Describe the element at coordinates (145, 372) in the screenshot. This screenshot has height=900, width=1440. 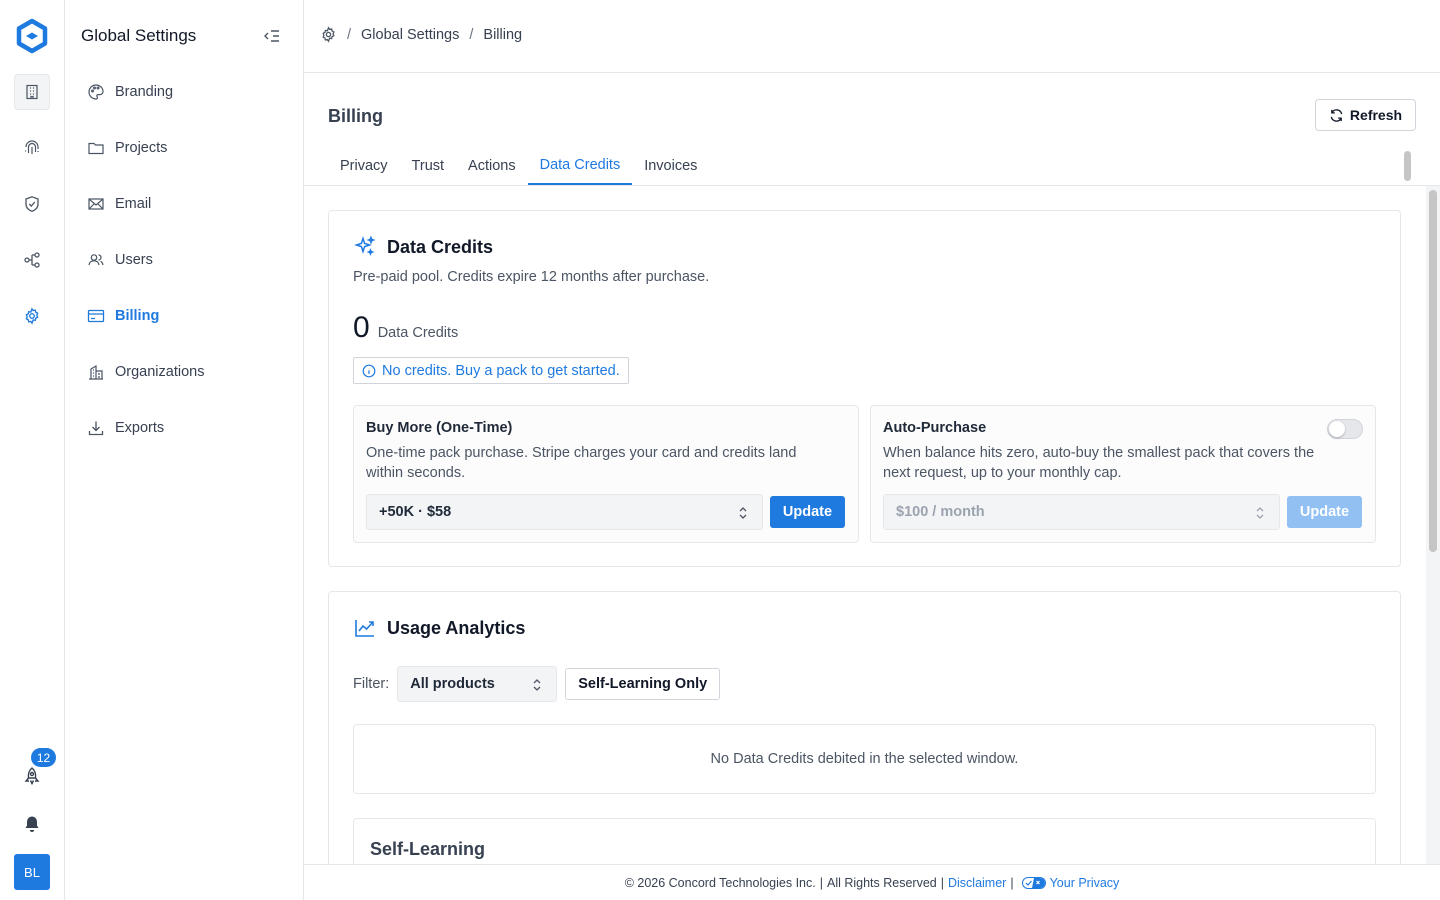
I see `sidebar-item-organizations: Organizations` at that location.